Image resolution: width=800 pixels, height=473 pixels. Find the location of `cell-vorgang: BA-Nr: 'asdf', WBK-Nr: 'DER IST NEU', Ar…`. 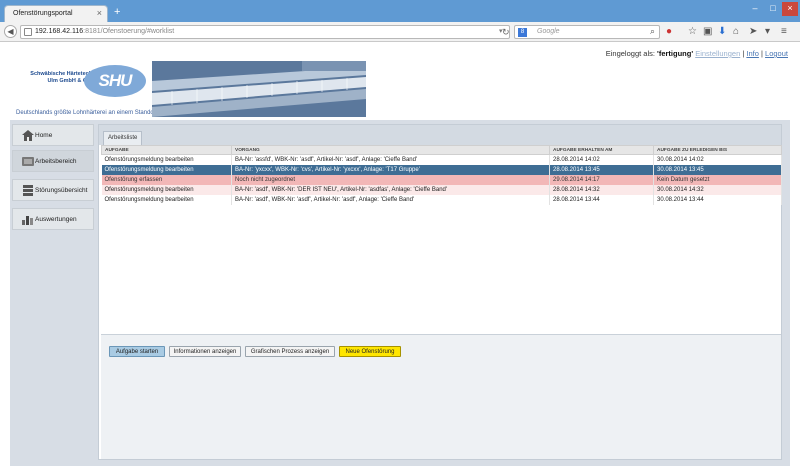

cell-vorgang: BA-Nr: 'asdf', WBK-Nr: 'DER IST NEU', Ar… is located at coordinates (390, 189).